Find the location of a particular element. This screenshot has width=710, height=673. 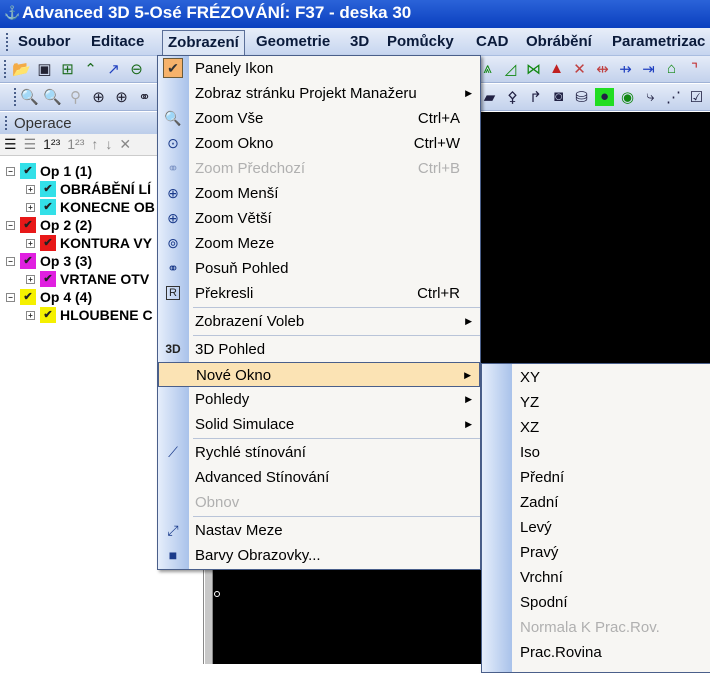

menu-item-zoom-vse: 🔍 Zoom Vše Ctrl+A is located at coordinates (319, 118).